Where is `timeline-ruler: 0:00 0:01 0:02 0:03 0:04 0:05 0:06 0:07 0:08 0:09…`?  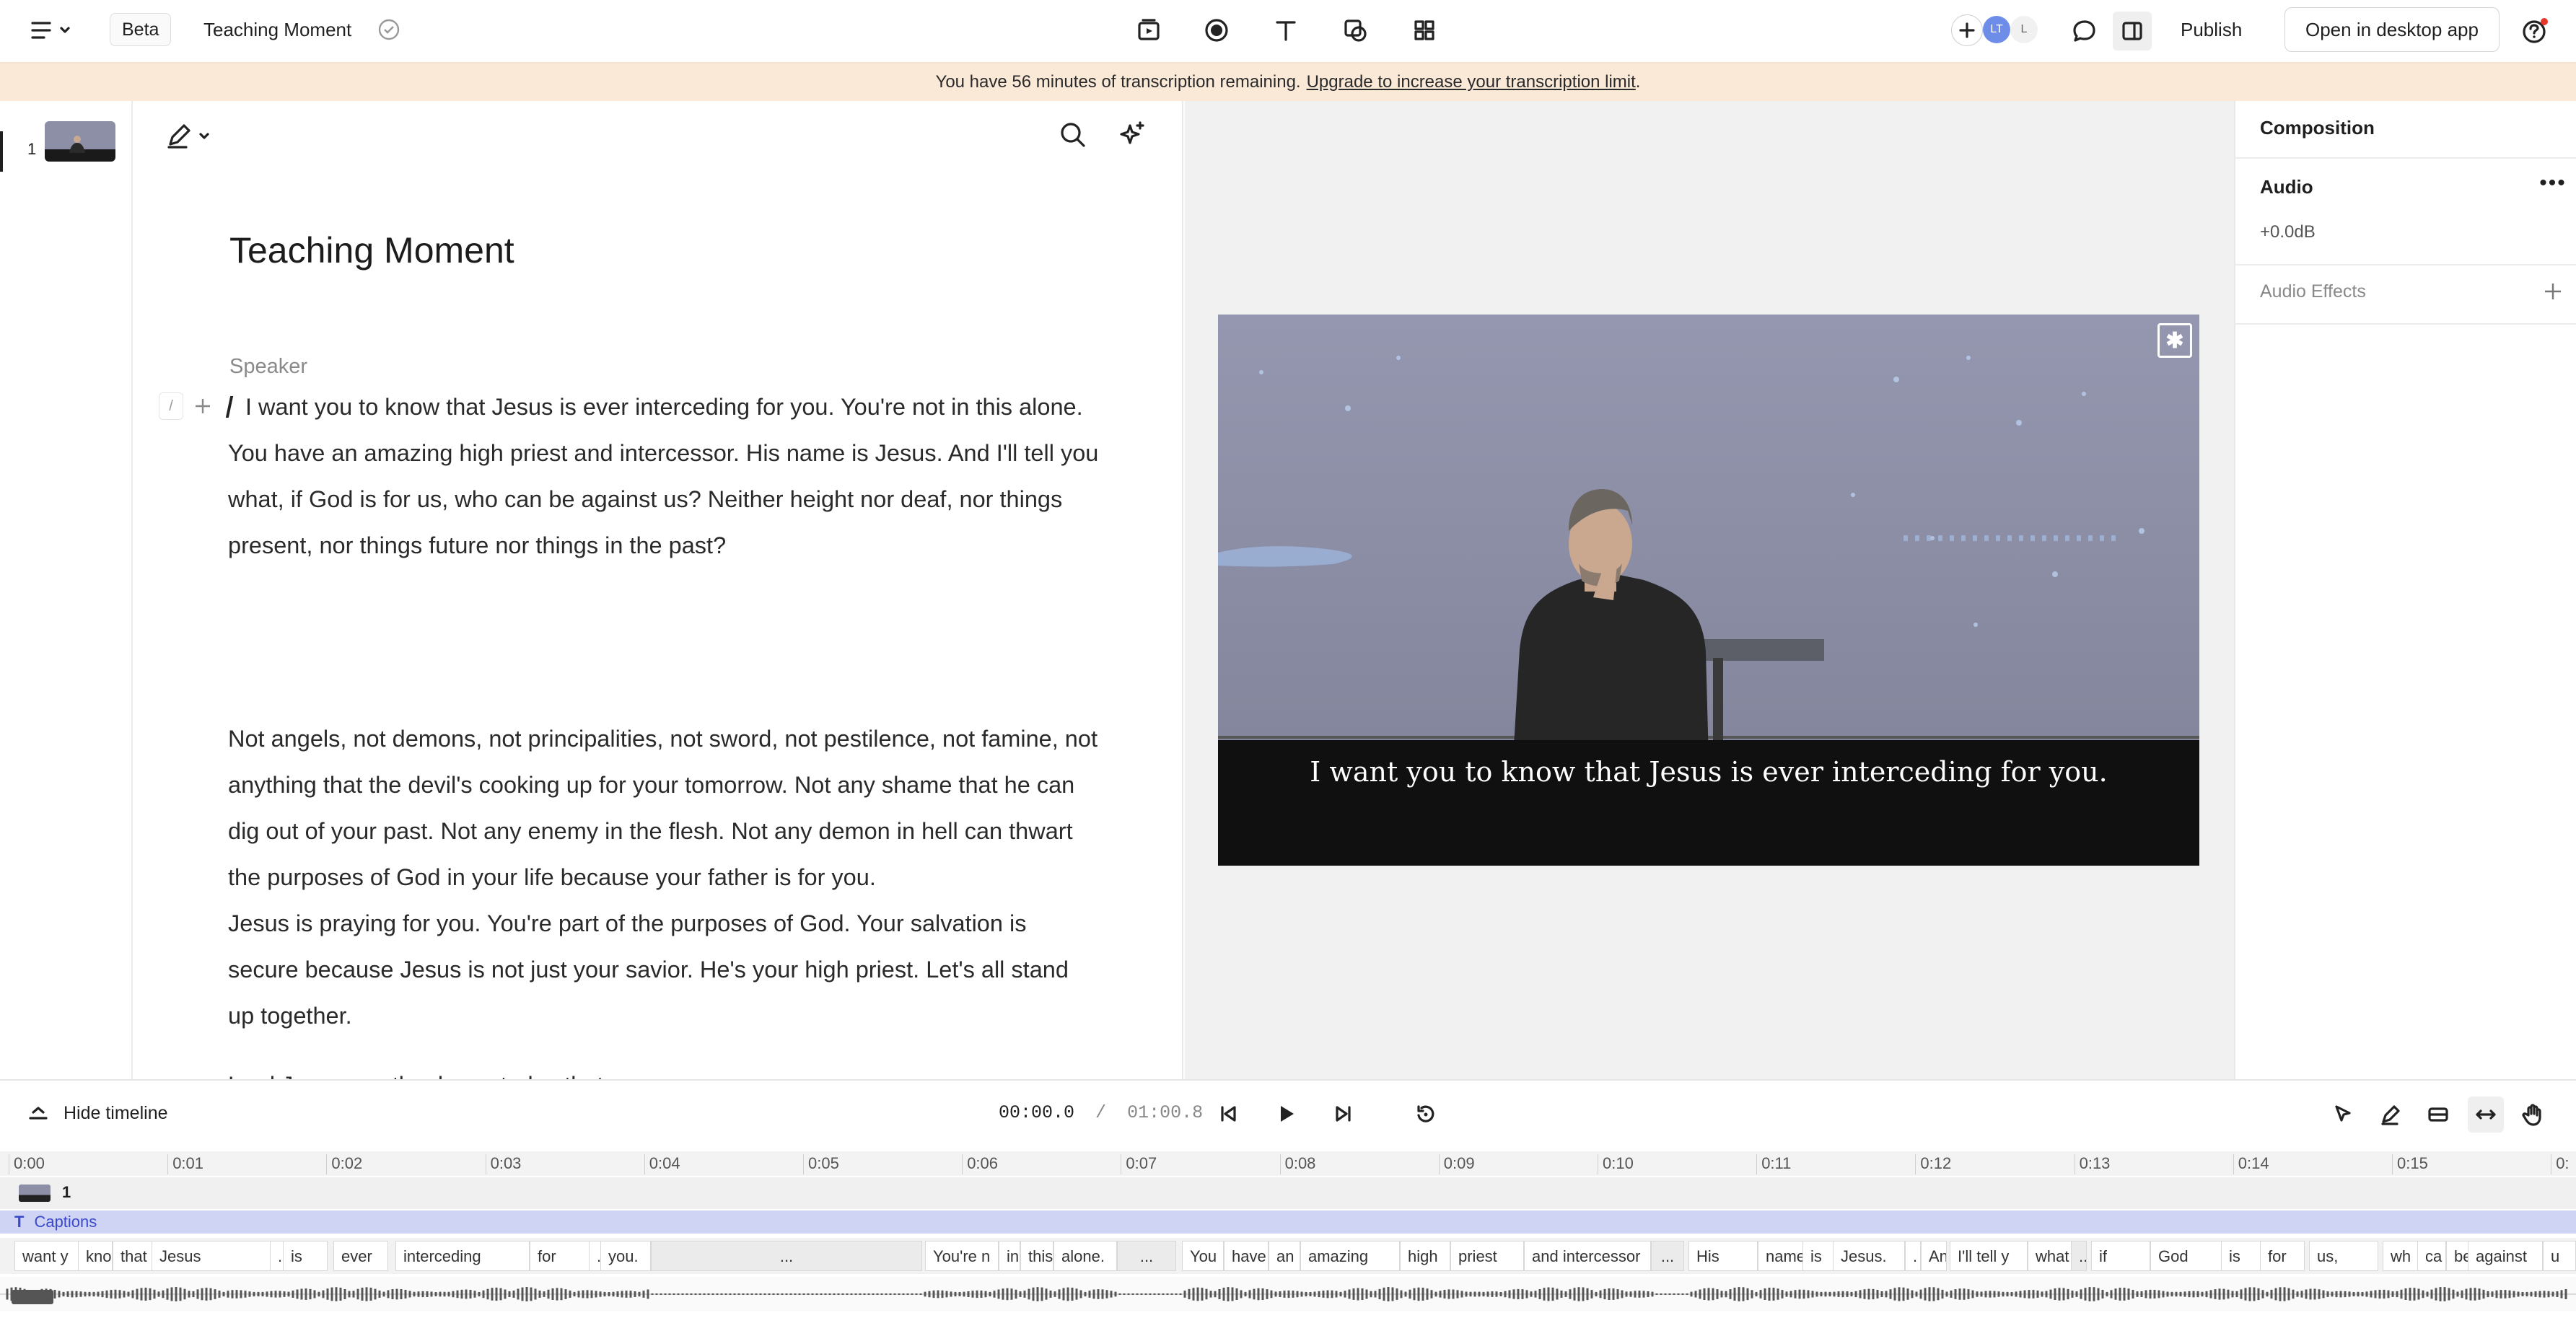
timeline-ruler: 0:00 0:01 0:02 0:03 0:04 0:05 0:06 0:07 0:08 0:09… is located at coordinates (1288, 1164).